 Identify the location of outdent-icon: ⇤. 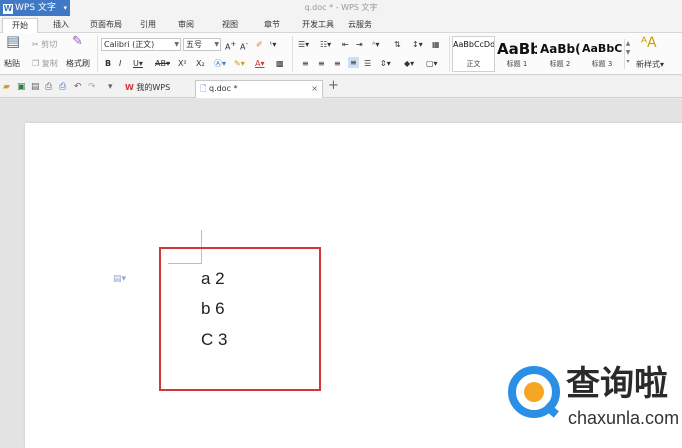
(345, 44).